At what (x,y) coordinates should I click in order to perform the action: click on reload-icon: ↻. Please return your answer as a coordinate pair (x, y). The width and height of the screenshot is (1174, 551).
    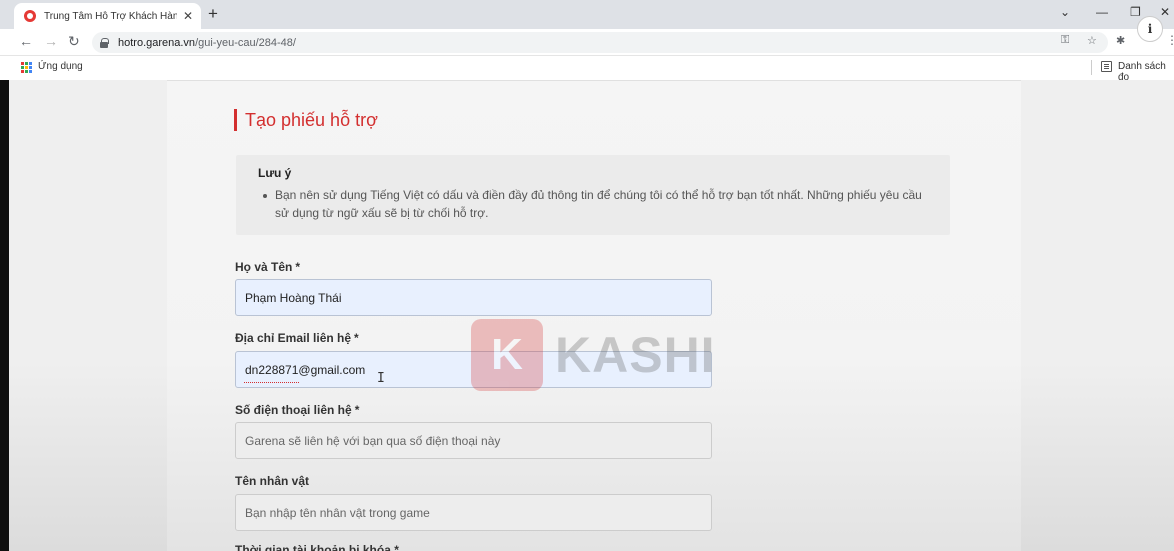
    Looking at the image, I should click on (74, 41).